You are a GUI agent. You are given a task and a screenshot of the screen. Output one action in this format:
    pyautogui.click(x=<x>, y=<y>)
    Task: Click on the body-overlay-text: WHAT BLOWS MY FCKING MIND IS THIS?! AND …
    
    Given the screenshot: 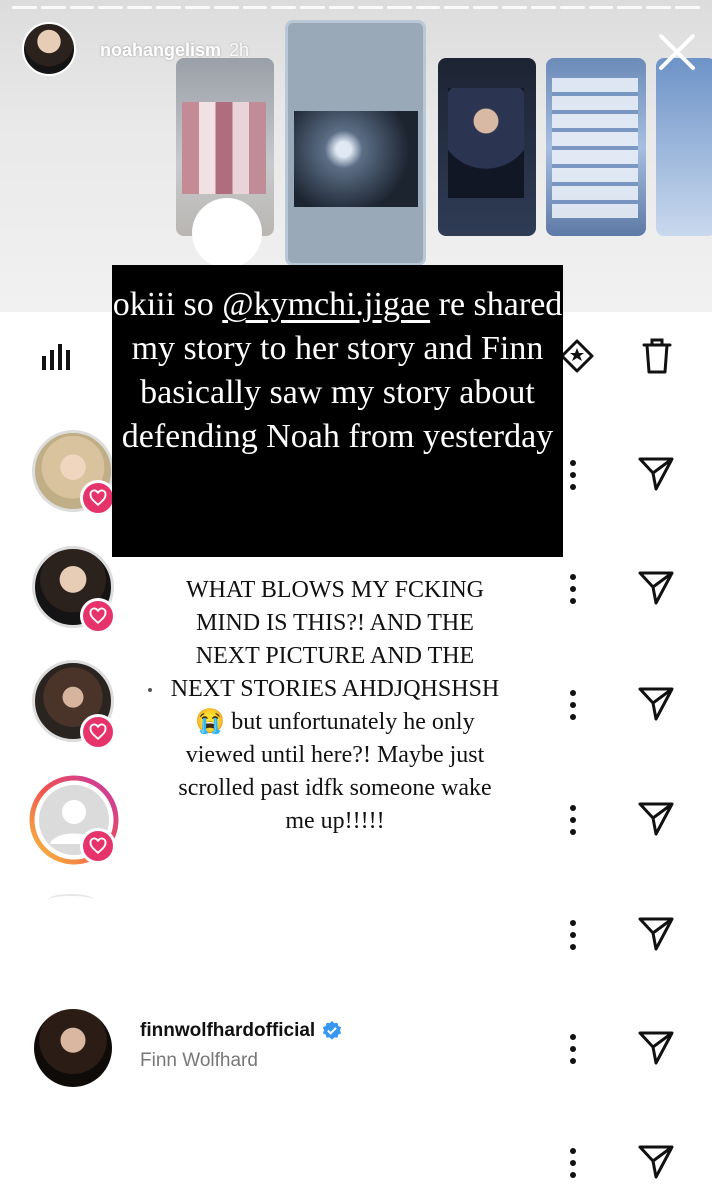 What is the action you would take?
    pyautogui.click(x=335, y=705)
    